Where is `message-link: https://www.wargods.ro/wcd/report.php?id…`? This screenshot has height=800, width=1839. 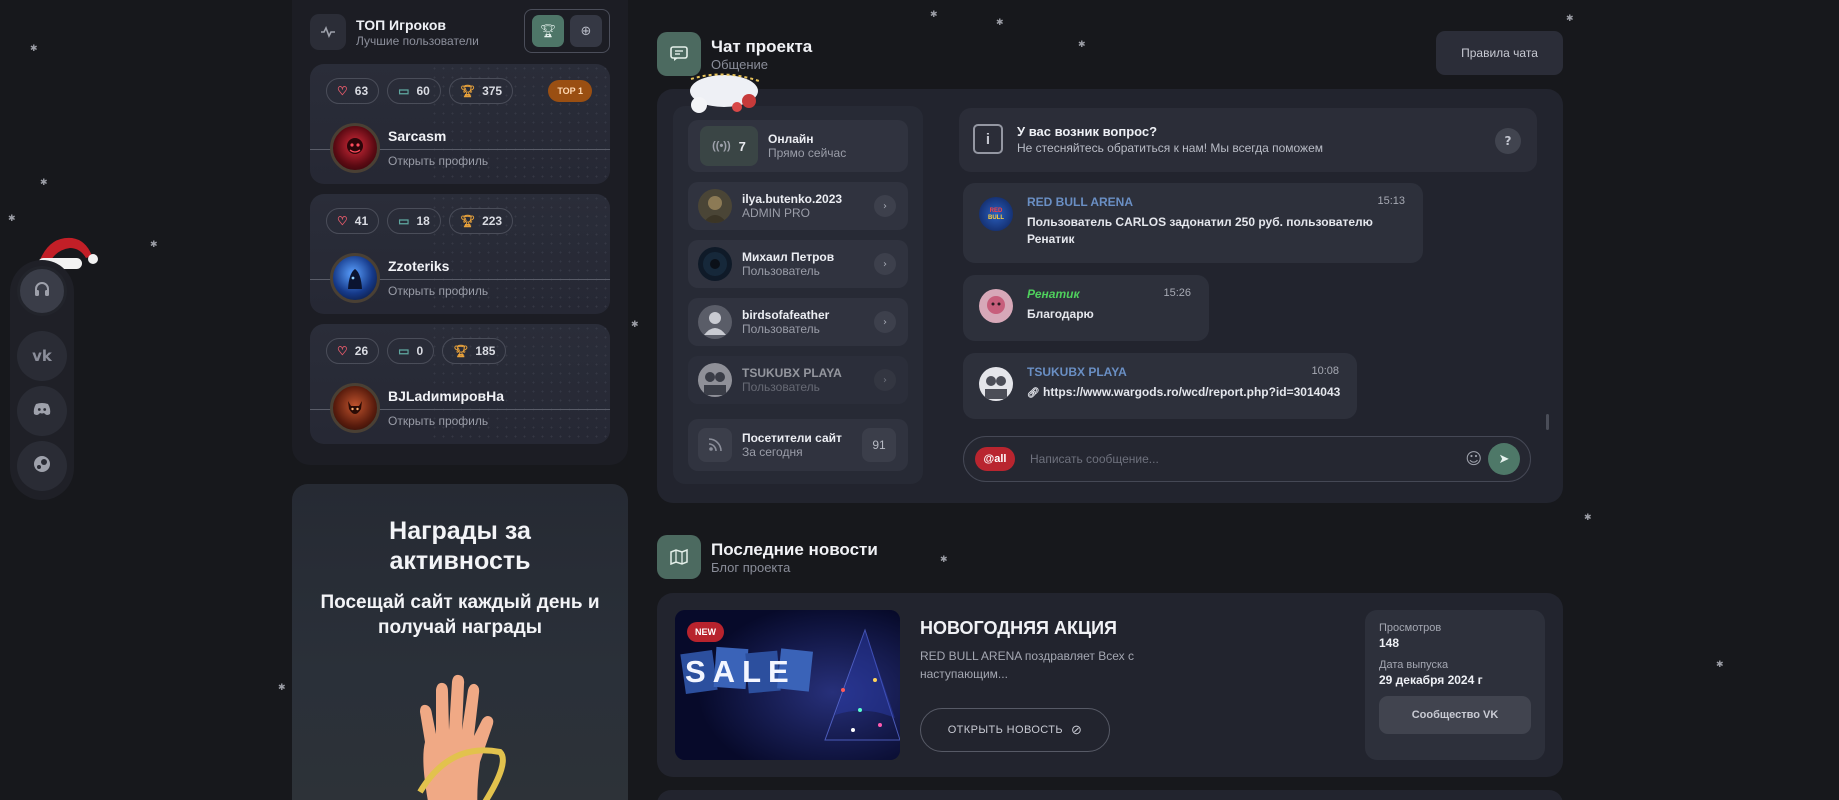
message-link: https://www.wargods.ro/wcd/report.php?id… is located at coordinates (1191, 392).